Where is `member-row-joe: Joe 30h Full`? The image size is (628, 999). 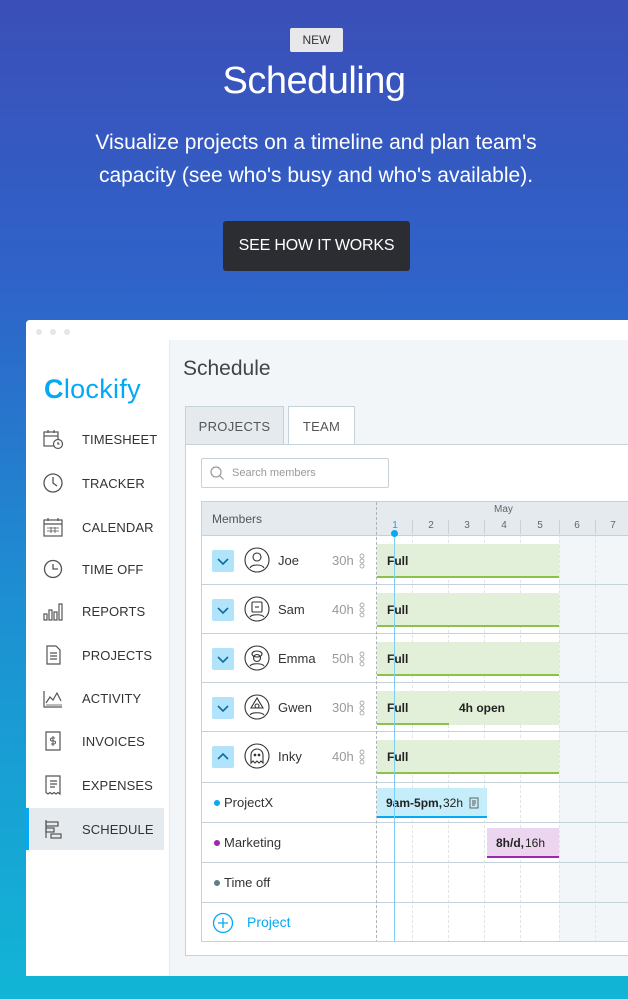
member-row-joe: Joe 30h Full is located at coordinates (415, 560).